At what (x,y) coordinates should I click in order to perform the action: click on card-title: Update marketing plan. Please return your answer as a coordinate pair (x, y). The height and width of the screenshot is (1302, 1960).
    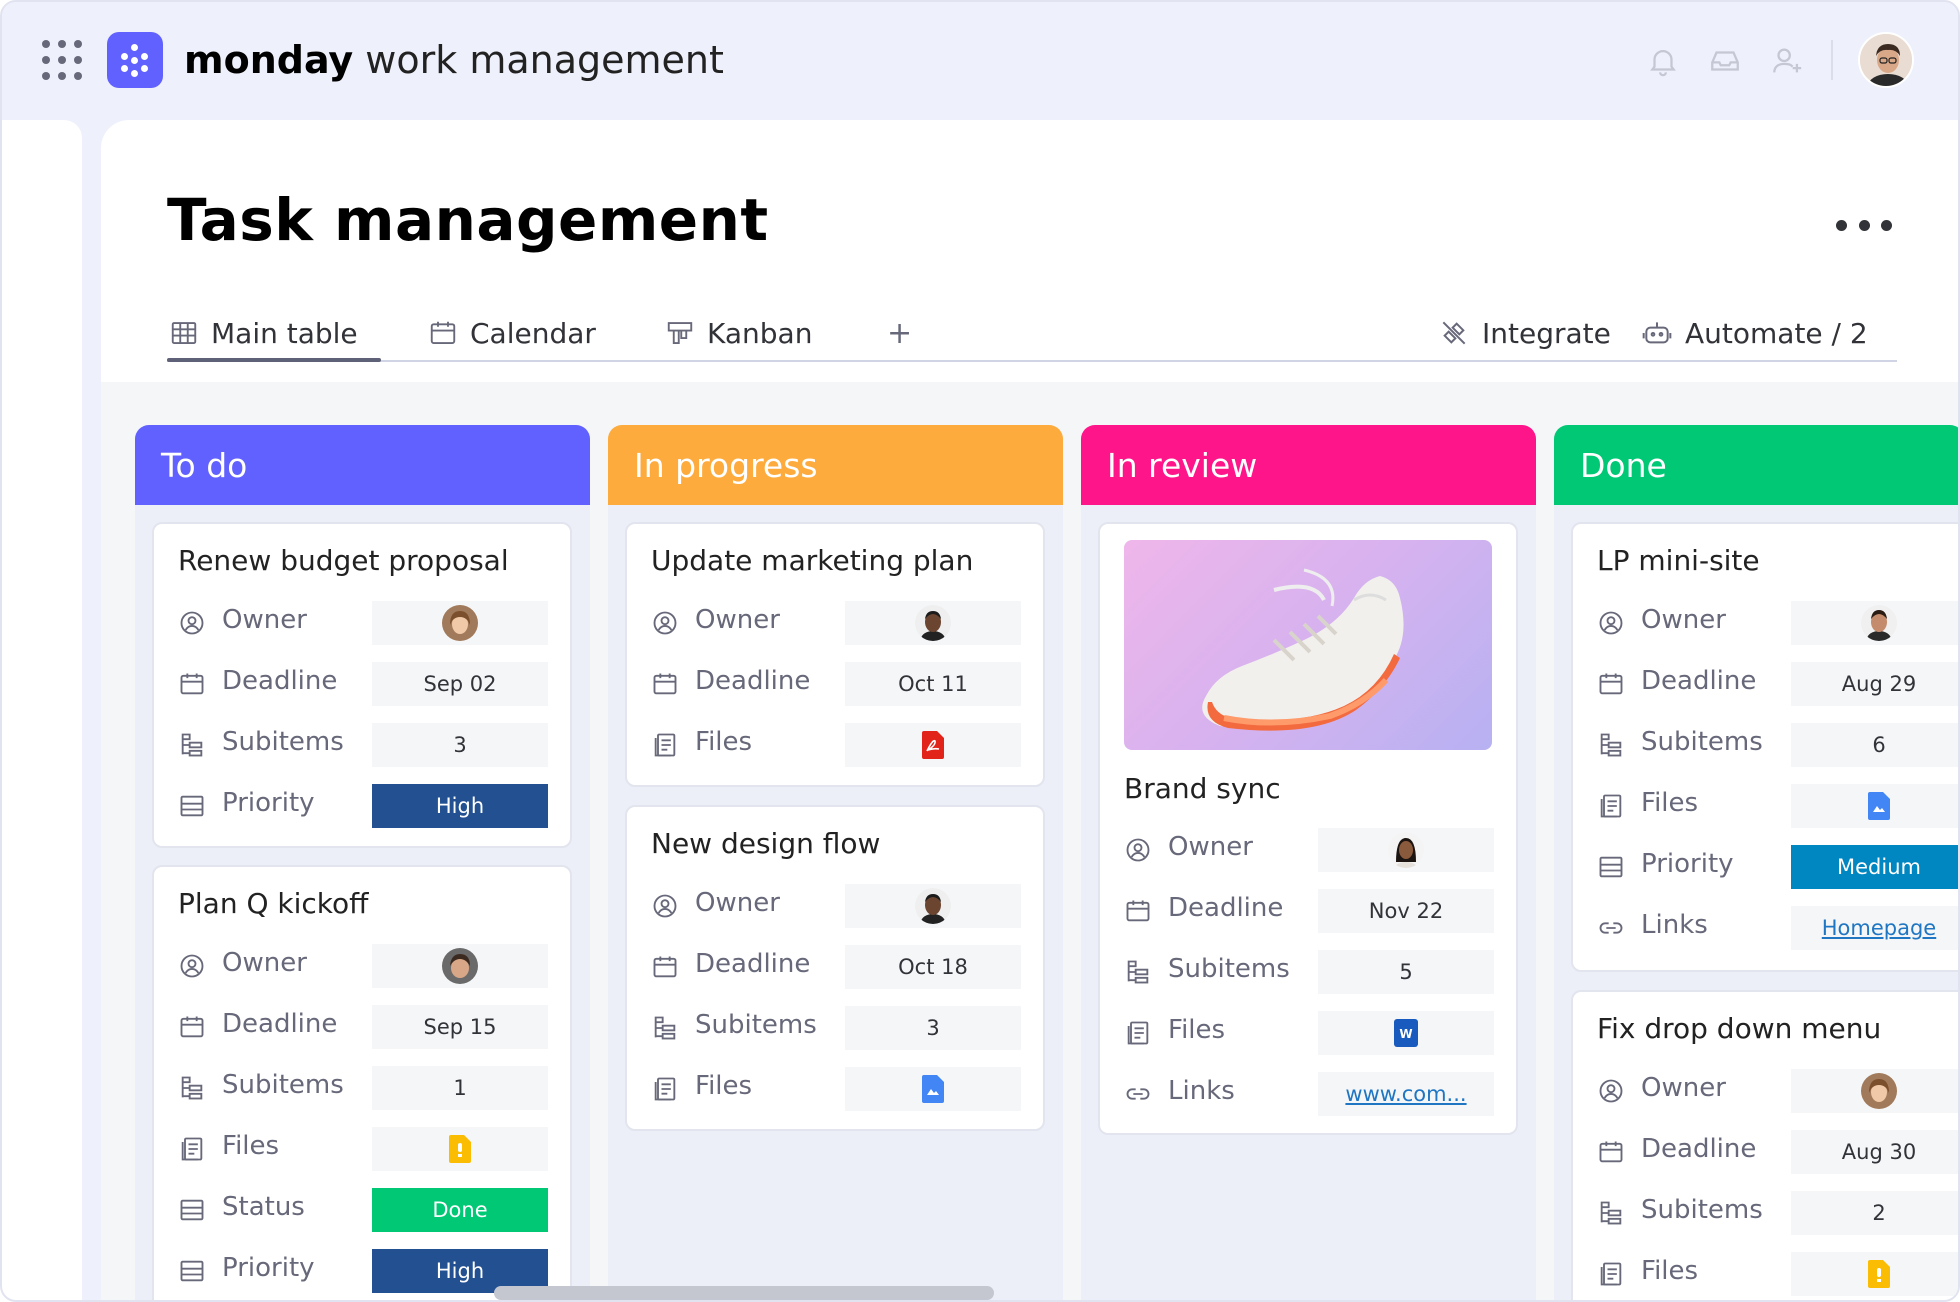
    Looking at the image, I should click on (812, 560).